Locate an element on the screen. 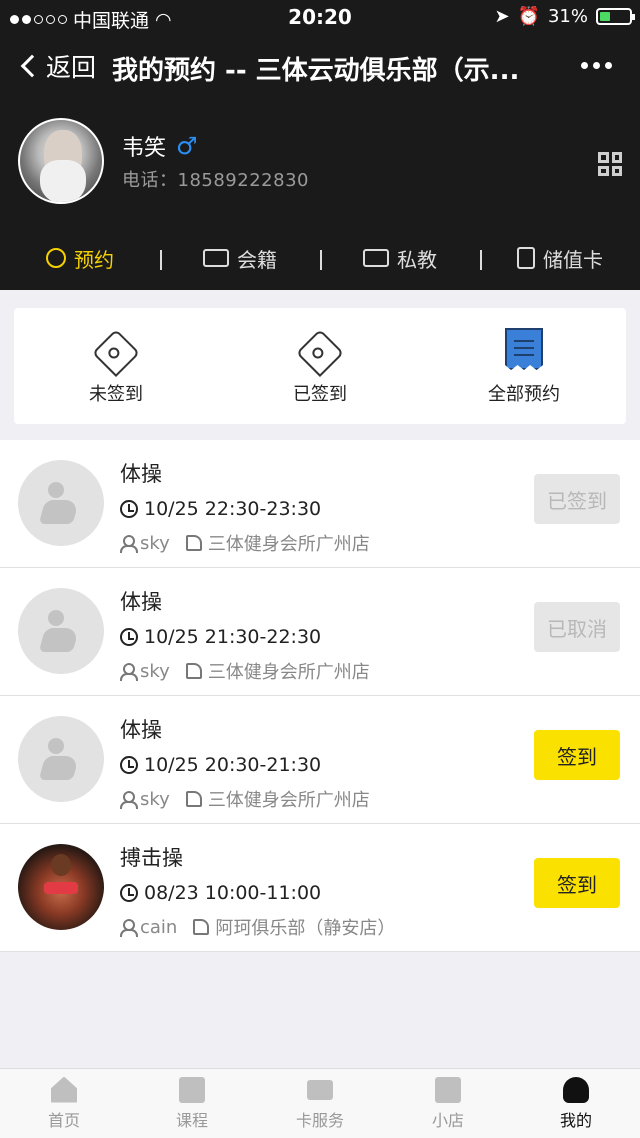 This screenshot has width=640, height=1138. status-bar: 中国联通 ◠ 20:20 ➤ ⏰ 31% is located at coordinates (320, 17).